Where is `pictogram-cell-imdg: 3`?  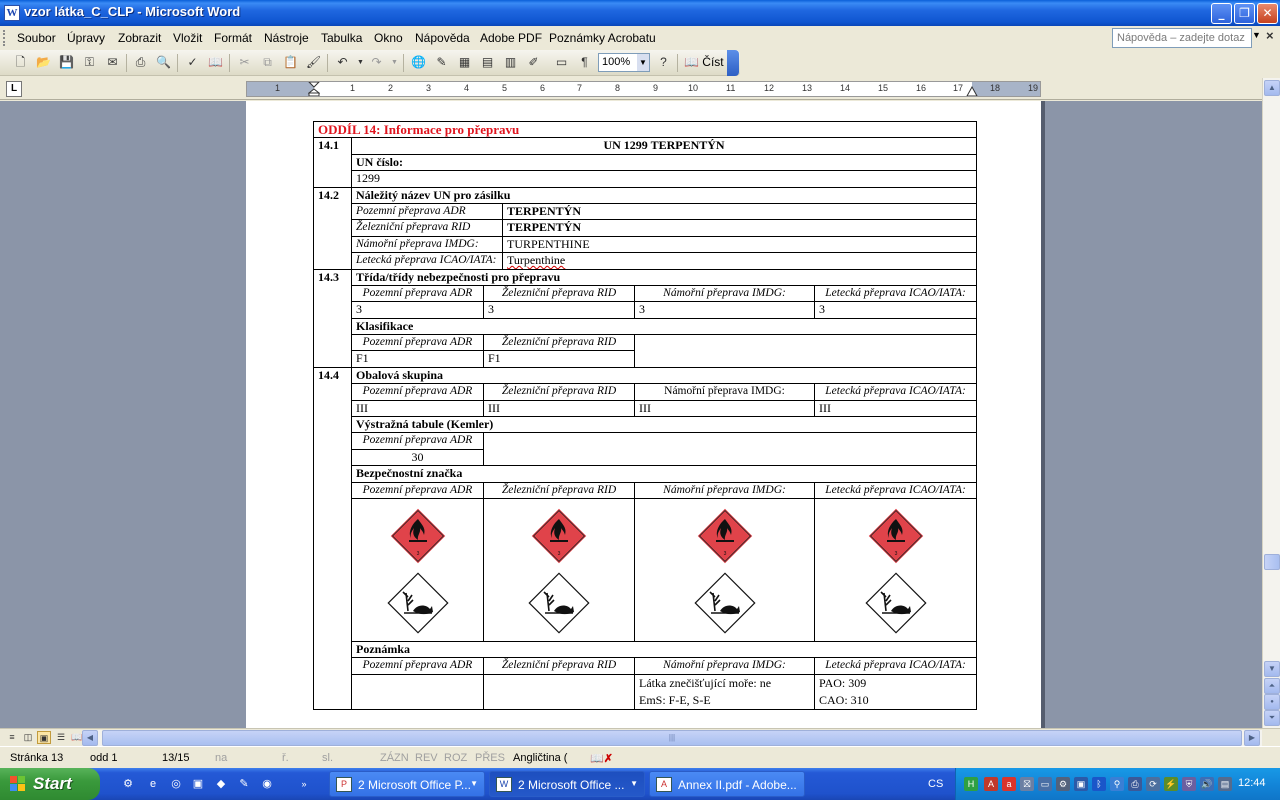 pictogram-cell-imdg: 3 is located at coordinates (724, 569).